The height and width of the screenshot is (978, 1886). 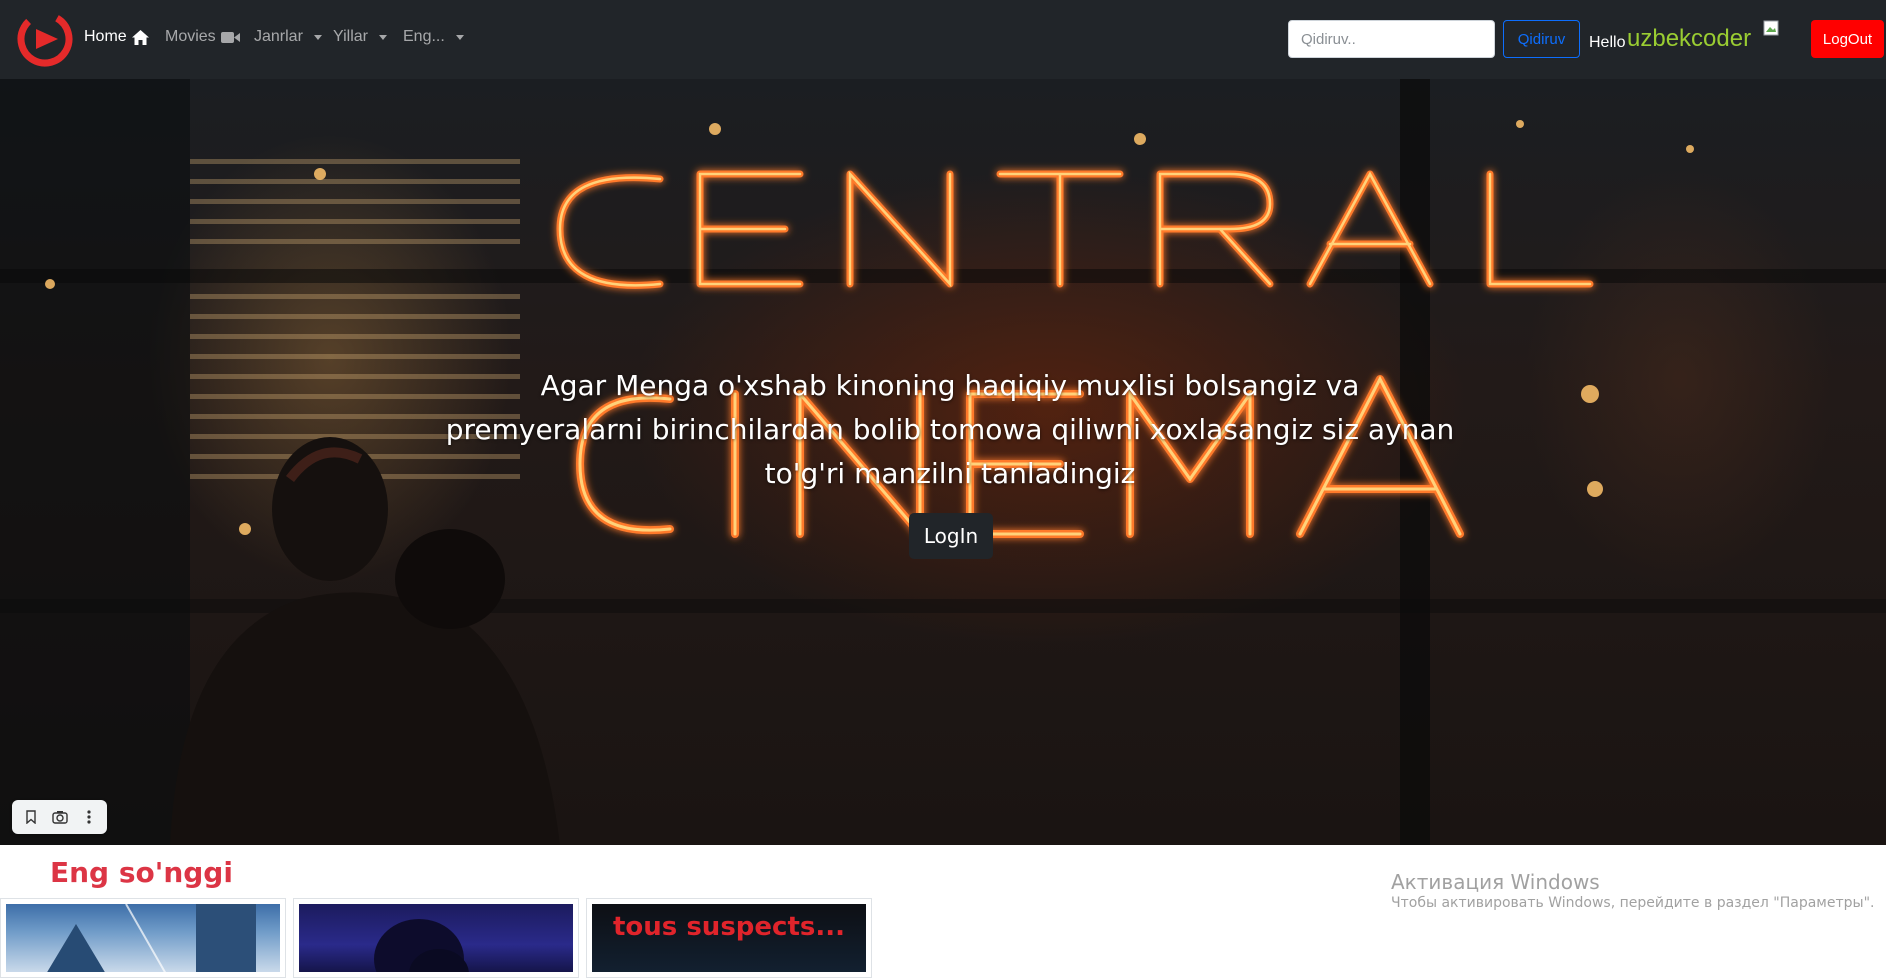 What do you see at coordinates (1495, 882) in the screenshot?
I see `windows-activation-title: Активация Windows` at bounding box center [1495, 882].